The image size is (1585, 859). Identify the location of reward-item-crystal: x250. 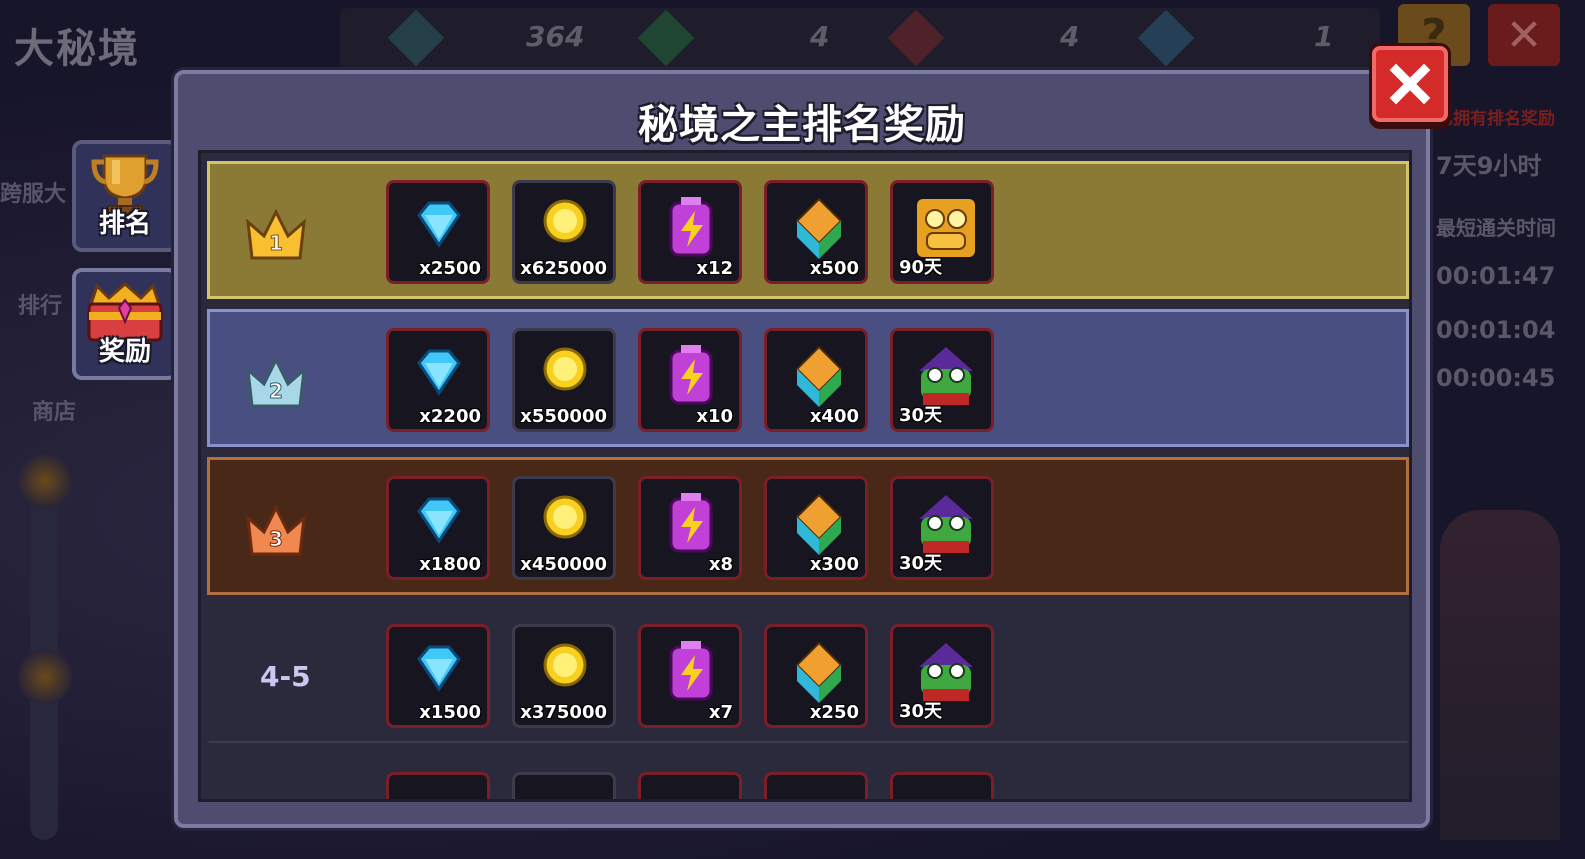
(816, 676).